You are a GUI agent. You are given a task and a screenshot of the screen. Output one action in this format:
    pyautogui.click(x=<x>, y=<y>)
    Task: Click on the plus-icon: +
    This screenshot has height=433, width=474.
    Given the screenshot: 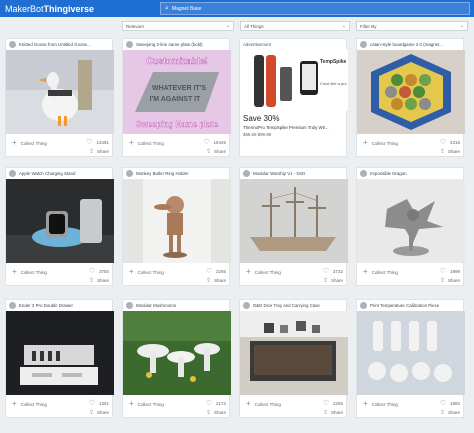 What is the action you would take?
    pyautogui.click(x=131, y=271)
    